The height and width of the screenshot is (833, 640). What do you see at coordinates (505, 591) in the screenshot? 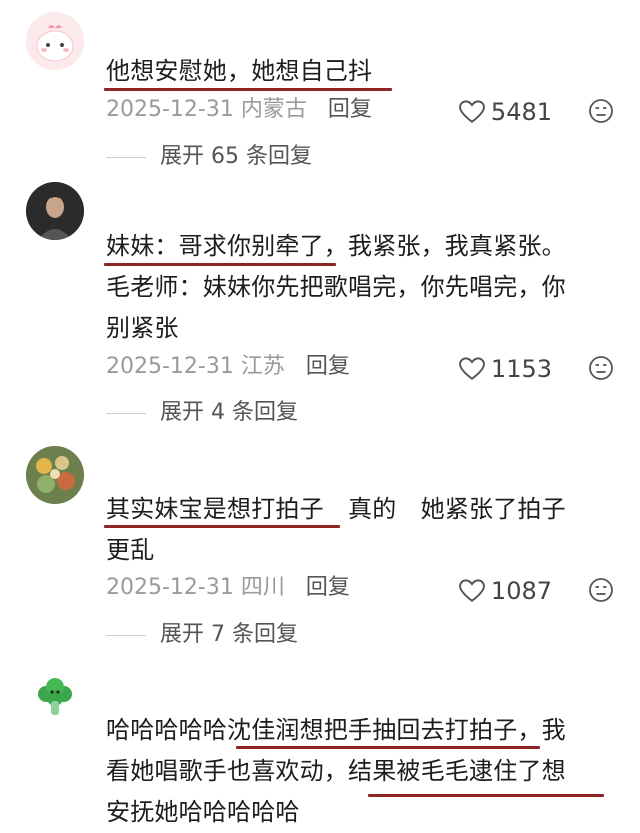
I see `like-button: 1087` at bounding box center [505, 591].